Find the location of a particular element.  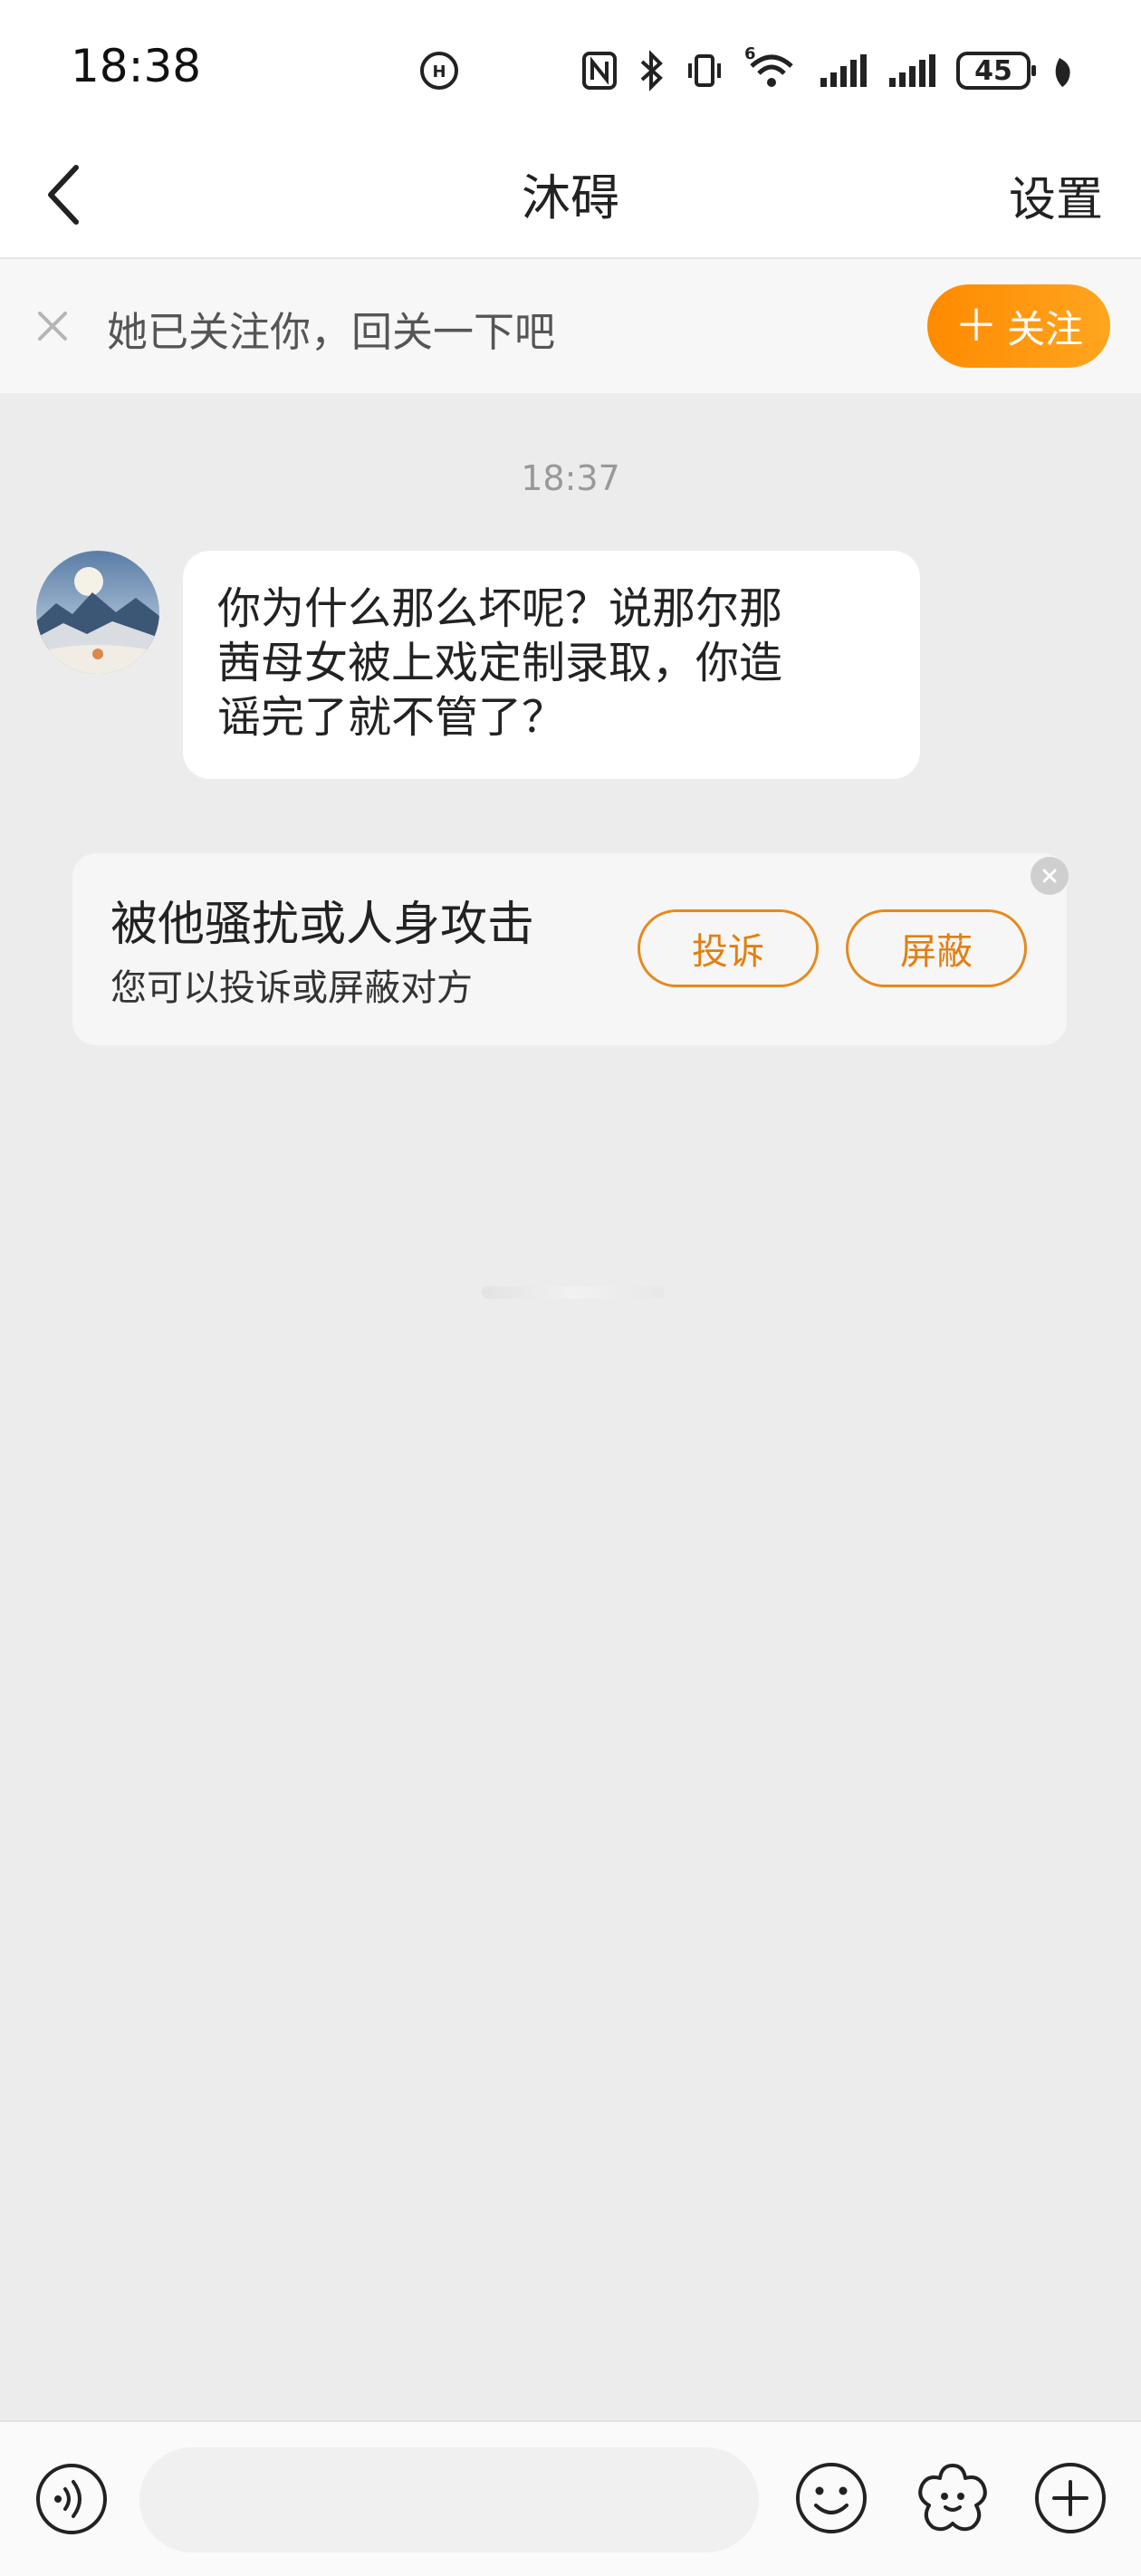

hd-call-icon: H is located at coordinates (439, 71).